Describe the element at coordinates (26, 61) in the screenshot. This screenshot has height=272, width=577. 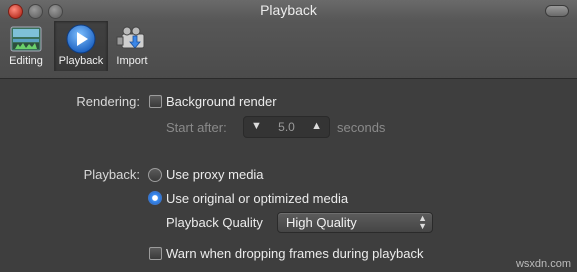
I see `toolbar-item-label: Editing` at that location.